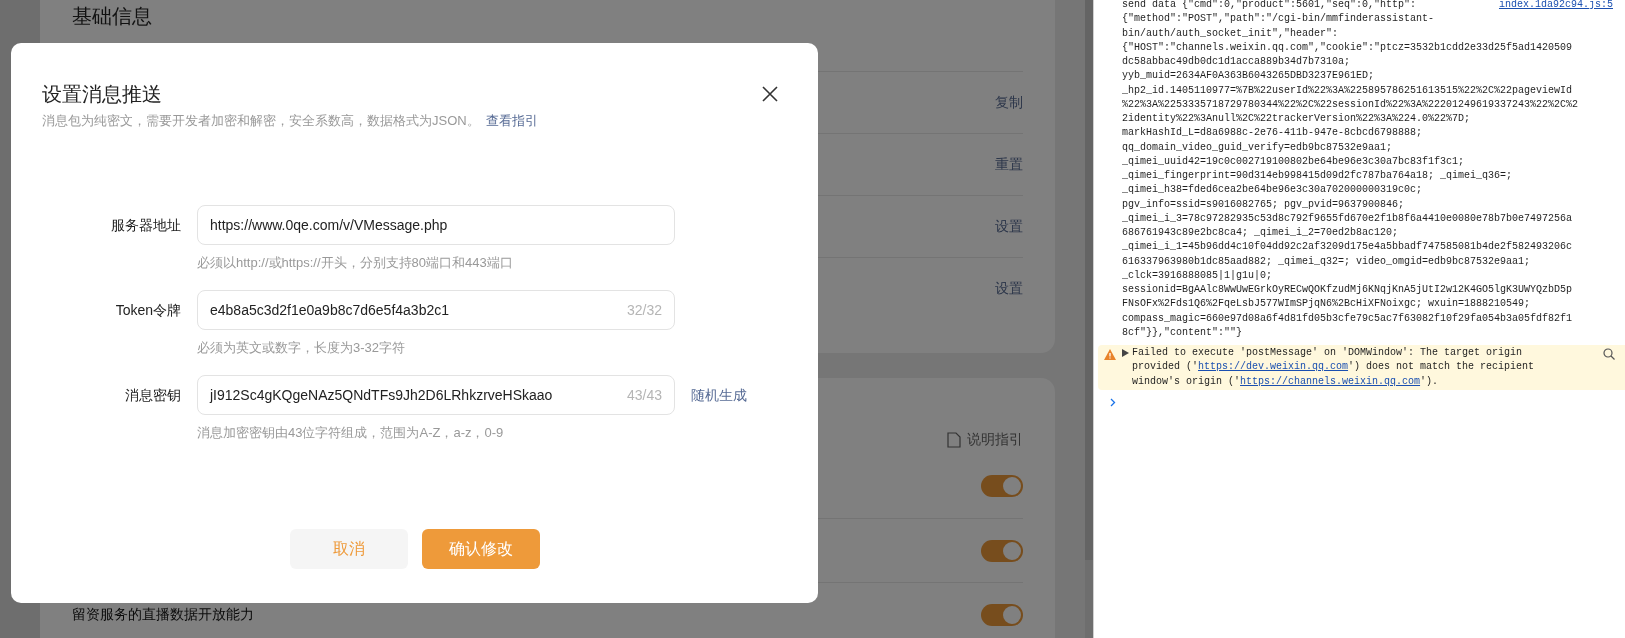  I want to click on input-field: https://www.0qe.com/v/VMessage.php, so click(436, 225).